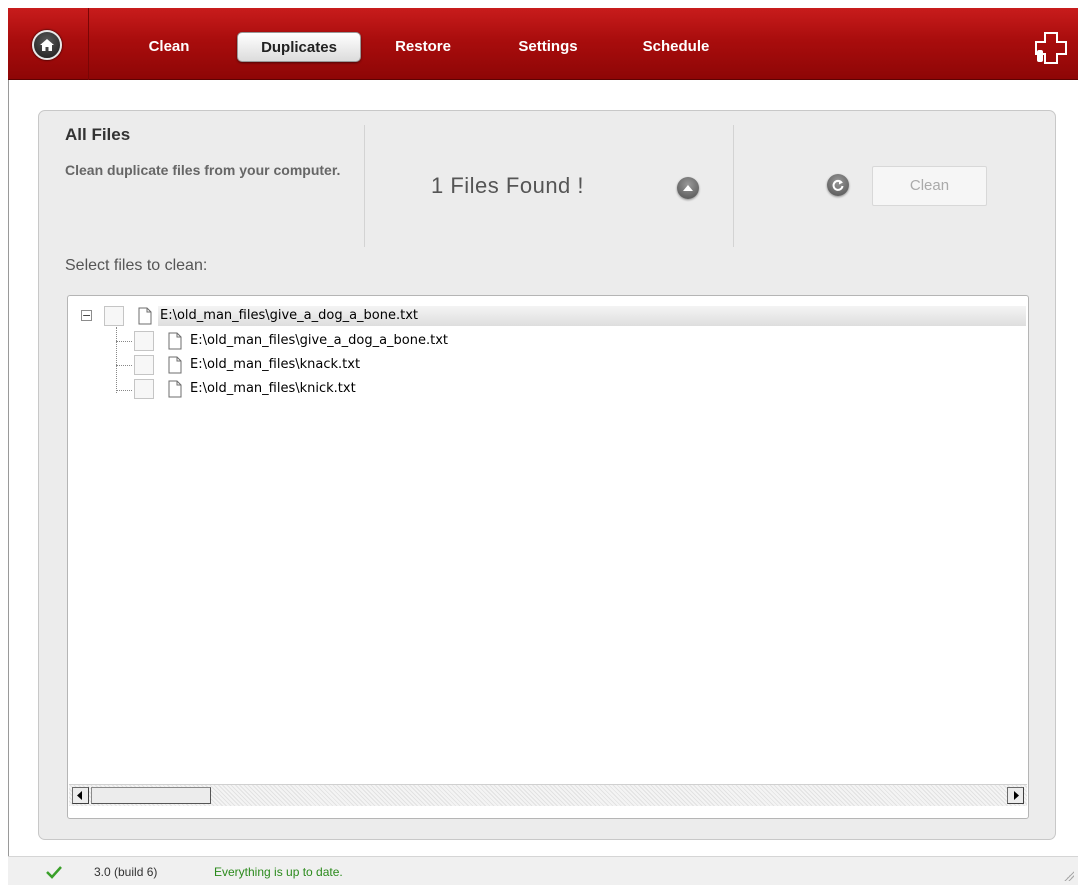 This screenshot has width=1078, height=885. I want to click on panel-title: All Files, so click(98, 134).